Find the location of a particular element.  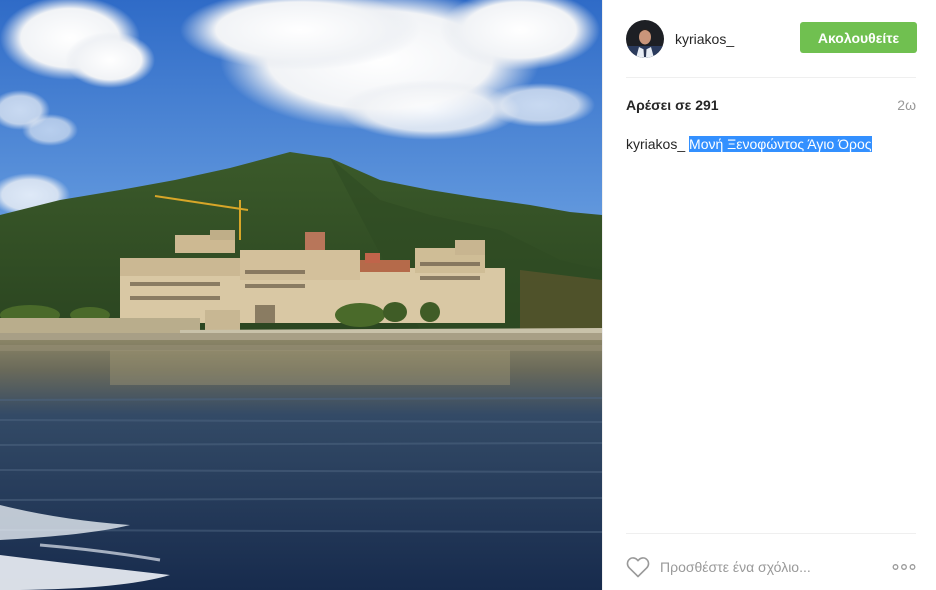

comment-input is located at coordinates (770, 567).